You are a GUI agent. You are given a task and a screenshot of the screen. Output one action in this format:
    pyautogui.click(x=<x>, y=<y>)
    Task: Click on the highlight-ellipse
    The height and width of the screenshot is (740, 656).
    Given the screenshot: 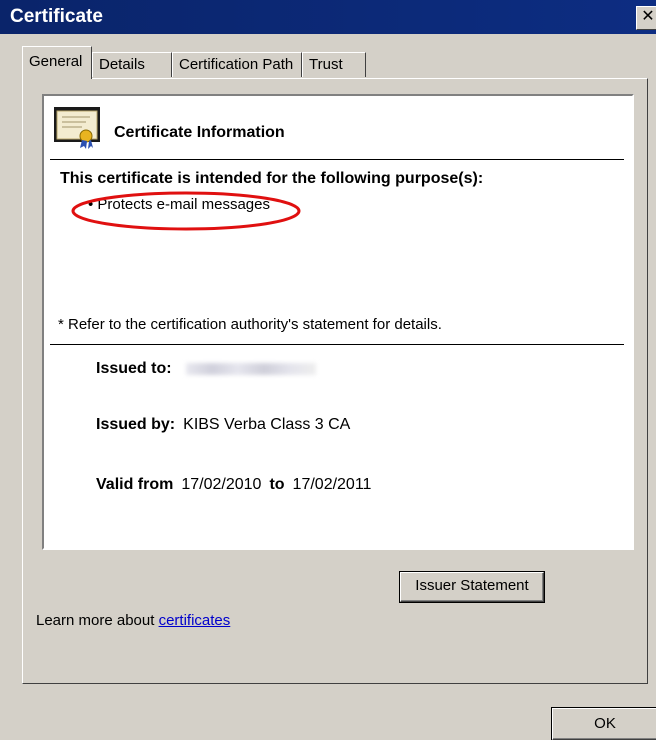 What is the action you would take?
    pyautogui.click(x=186, y=211)
    